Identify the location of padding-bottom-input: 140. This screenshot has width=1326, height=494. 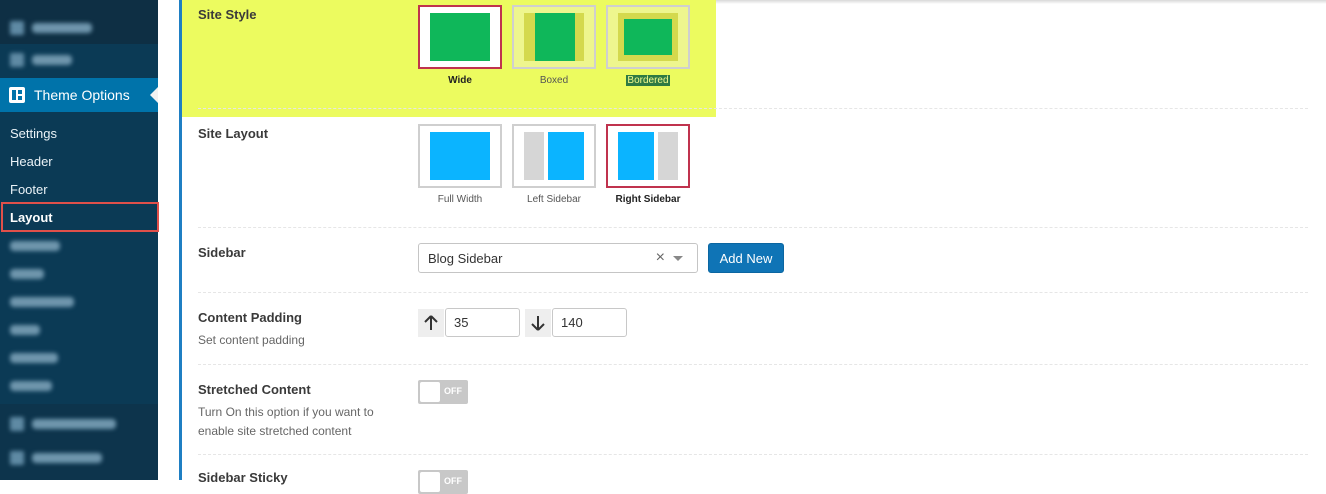
(589, 322).